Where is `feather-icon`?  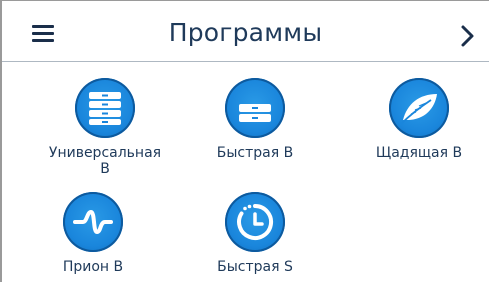 feather-icon is located at coordinates (418, 109).